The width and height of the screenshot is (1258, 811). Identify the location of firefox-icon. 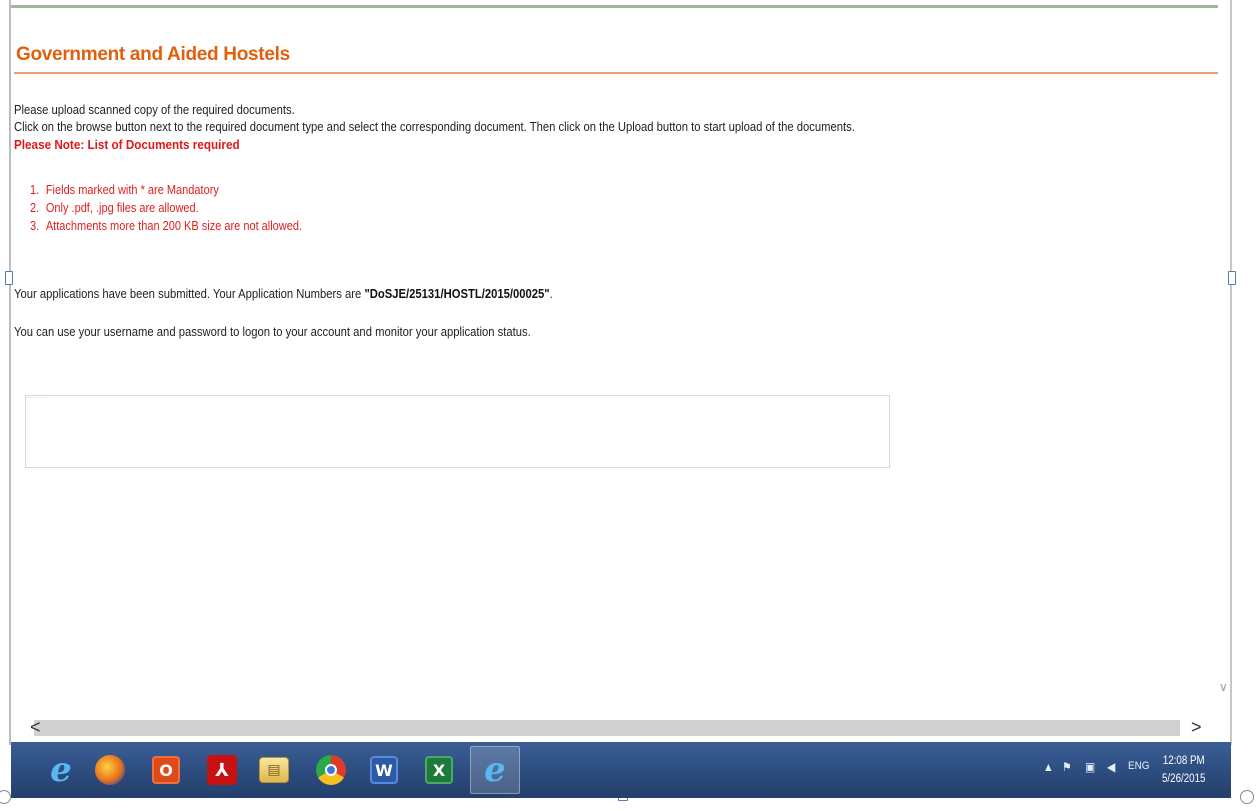
(110, 770).